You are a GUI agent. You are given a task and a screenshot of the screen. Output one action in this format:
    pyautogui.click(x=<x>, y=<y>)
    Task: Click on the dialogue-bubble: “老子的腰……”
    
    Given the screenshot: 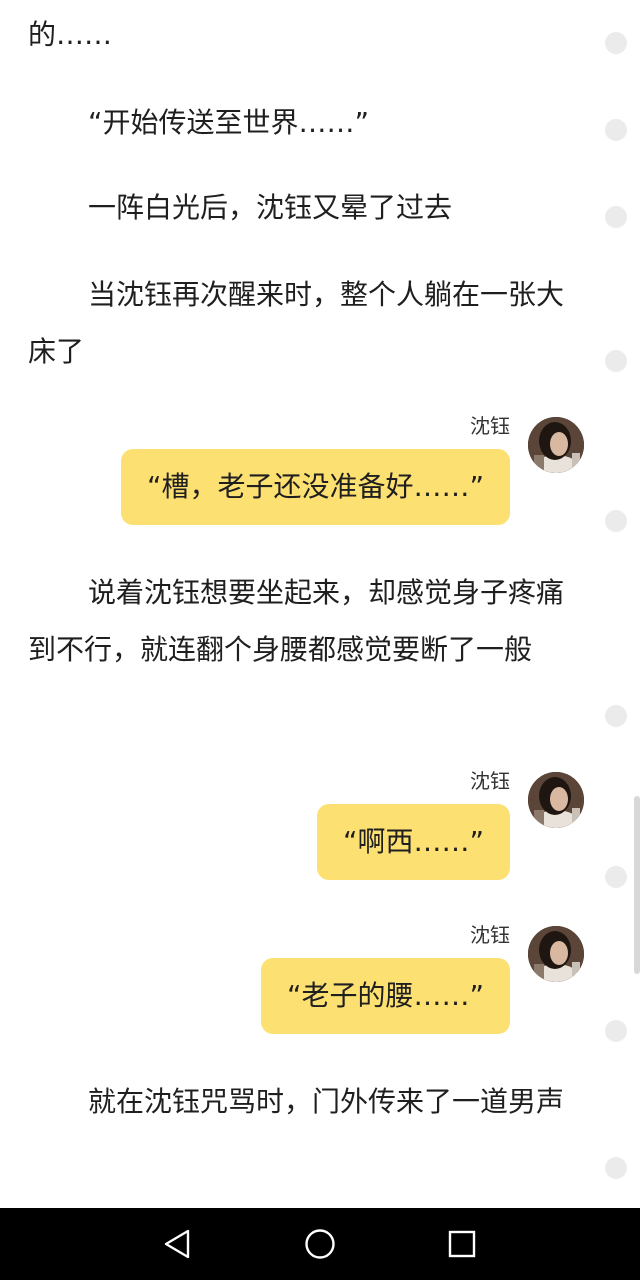 What is the action you would take?
    pyautogui.click(x=385, y=996)
    